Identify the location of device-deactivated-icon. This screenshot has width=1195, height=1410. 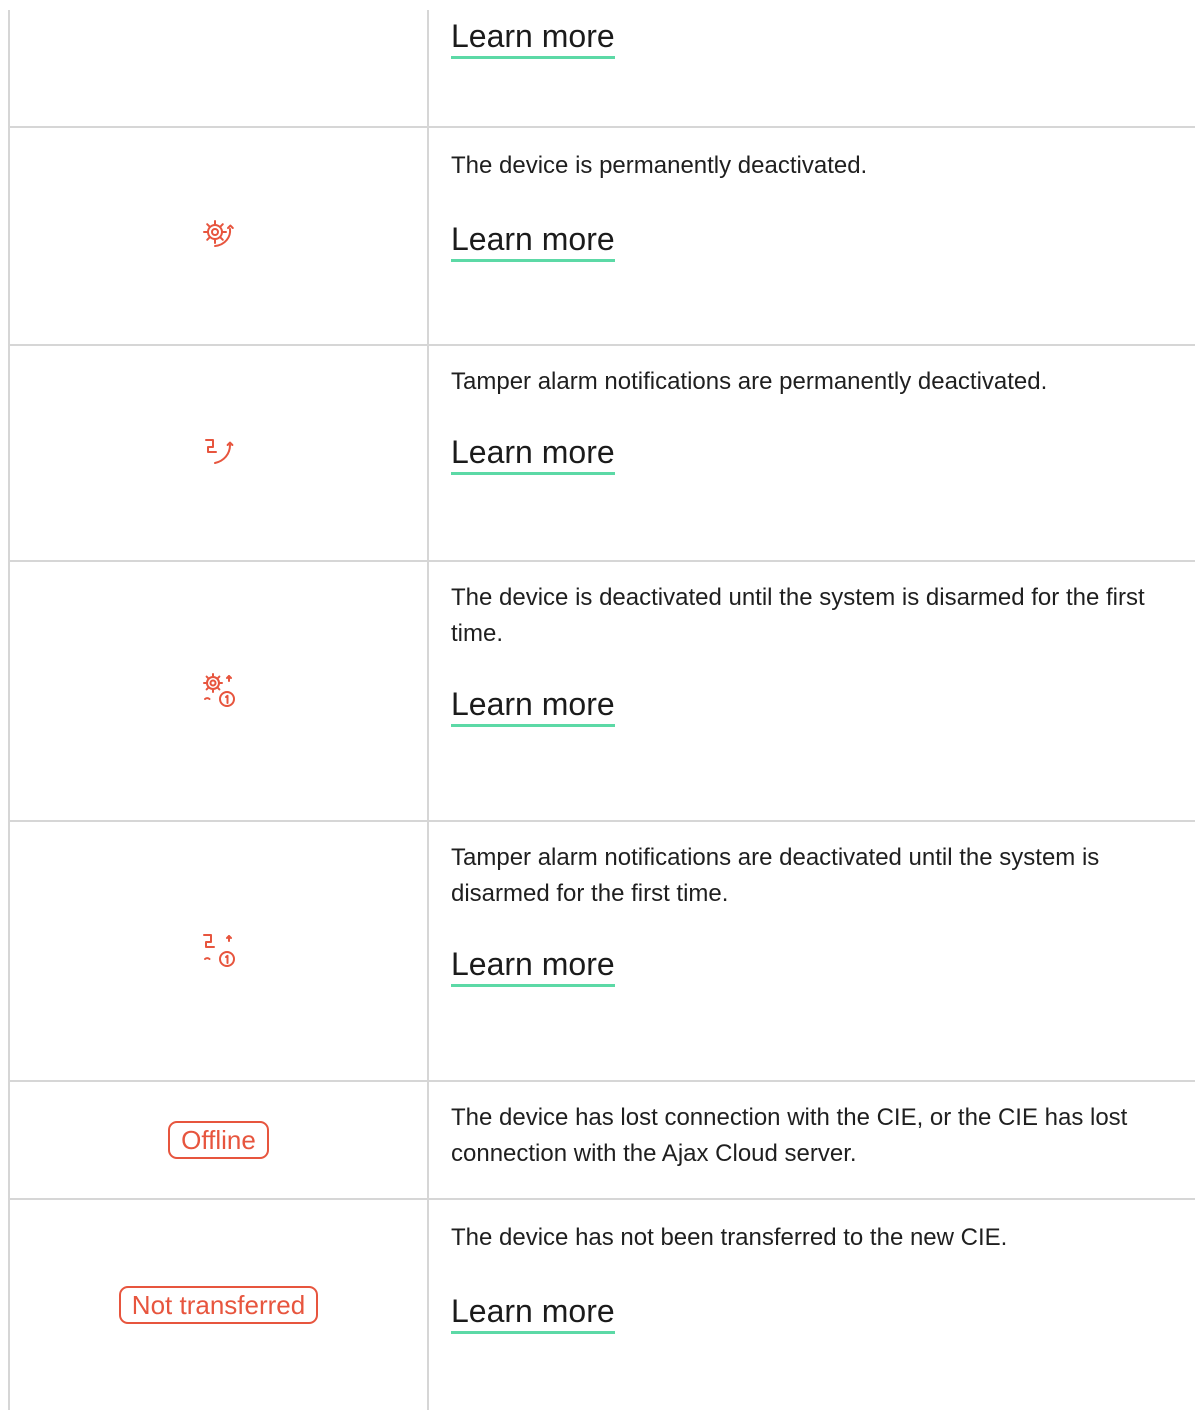
(218, 233).